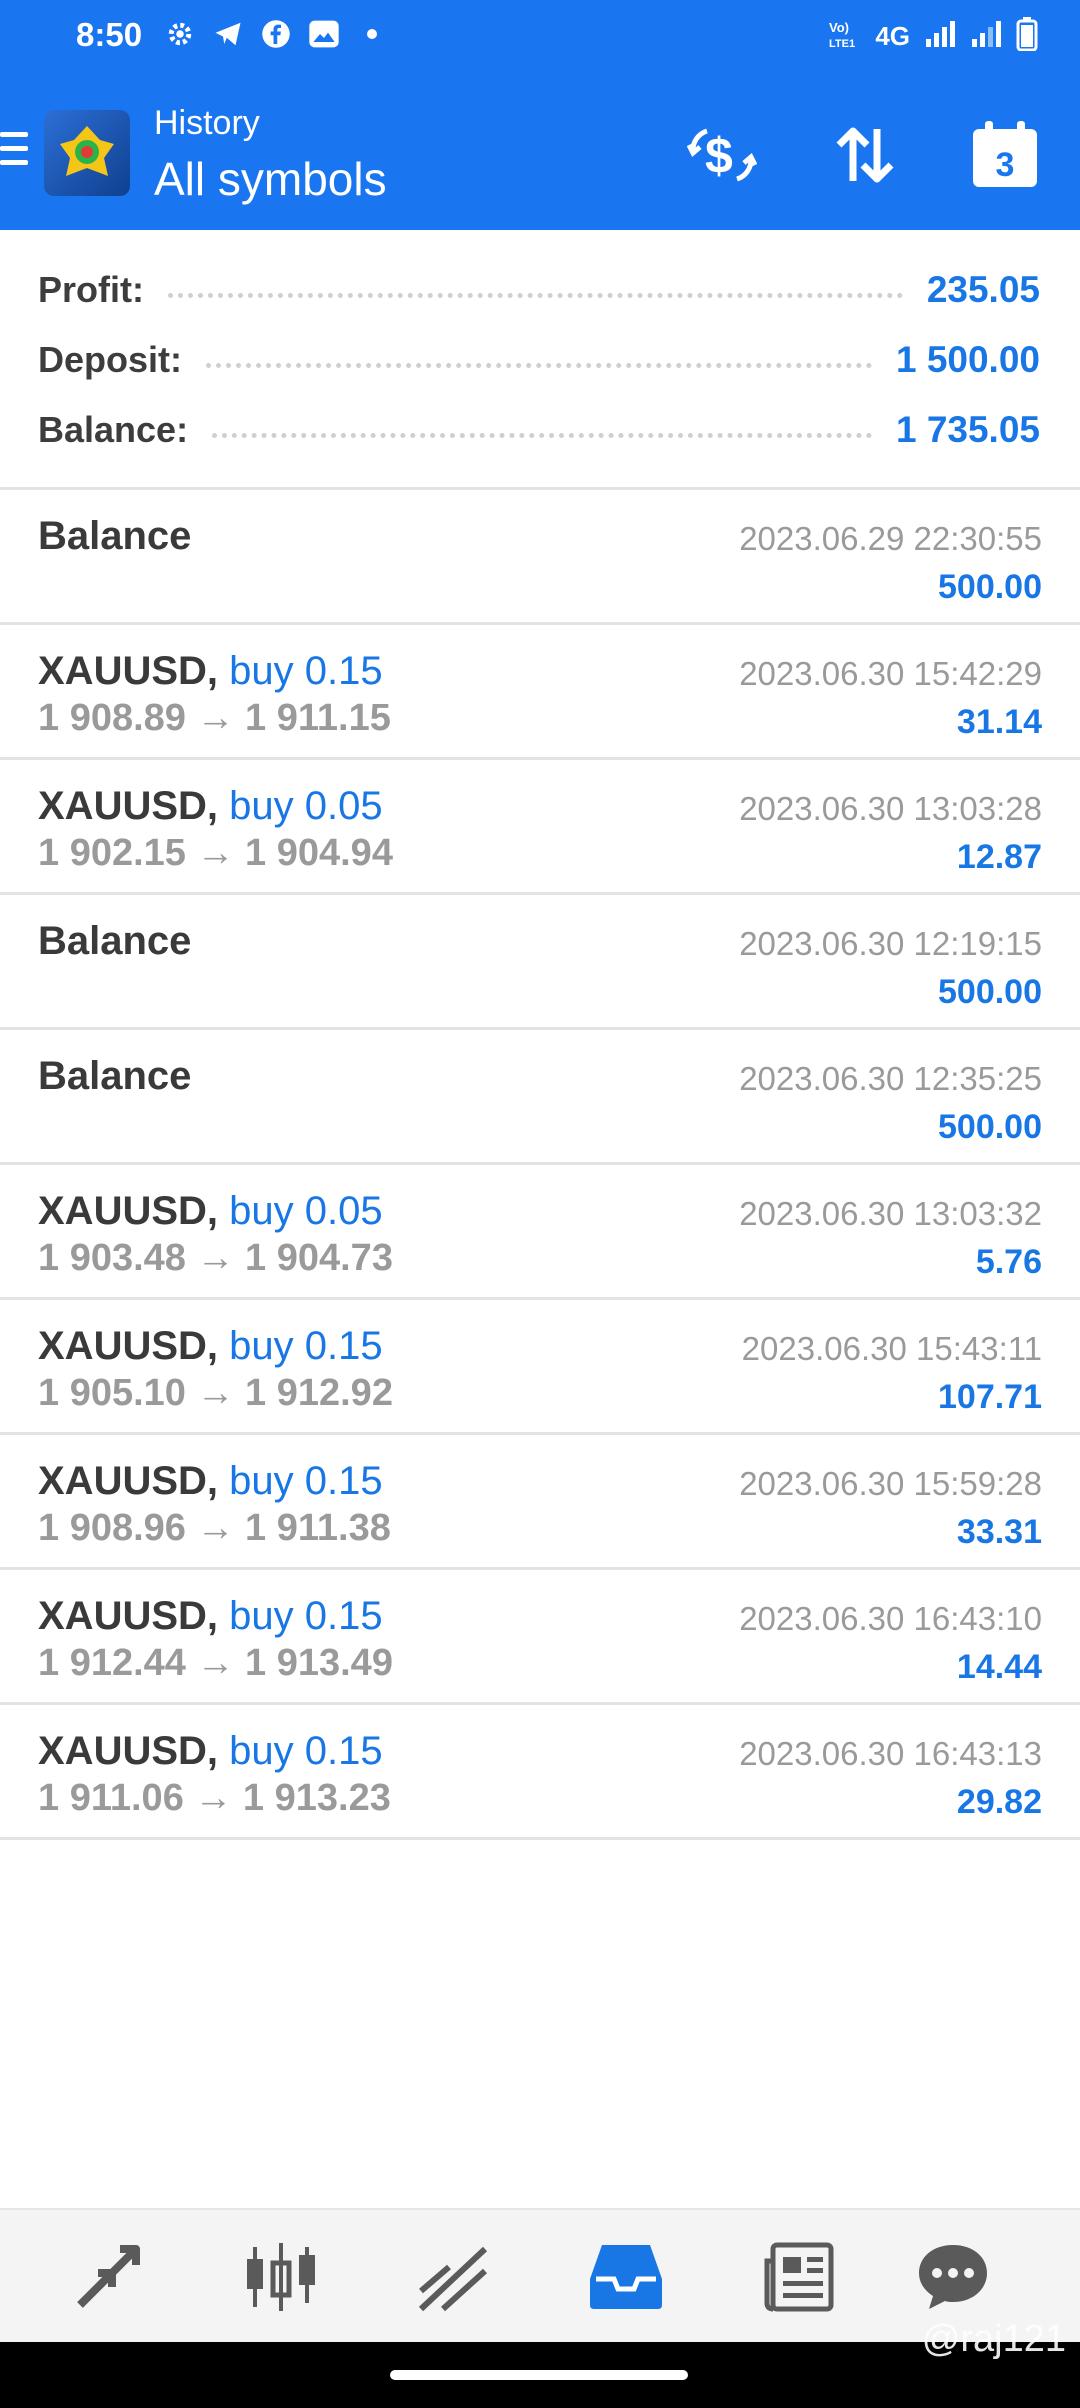 This screenshot has width=1080, height=2408. What do you see at coordinates (110, 359) in the screenshot?
I see `deposit-label: Deposit:` at bounding box center [110, 359].